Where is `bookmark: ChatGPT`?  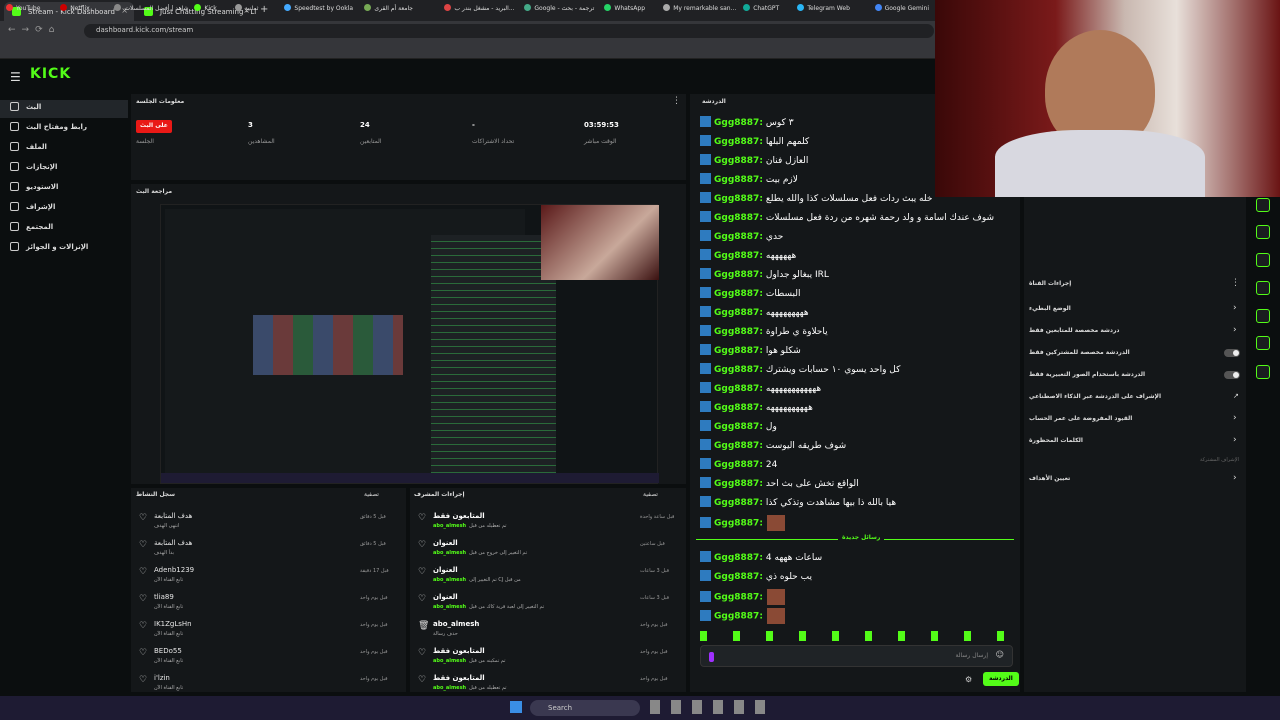
bookmark: ChatGPT is located at coordinates (761, 8).